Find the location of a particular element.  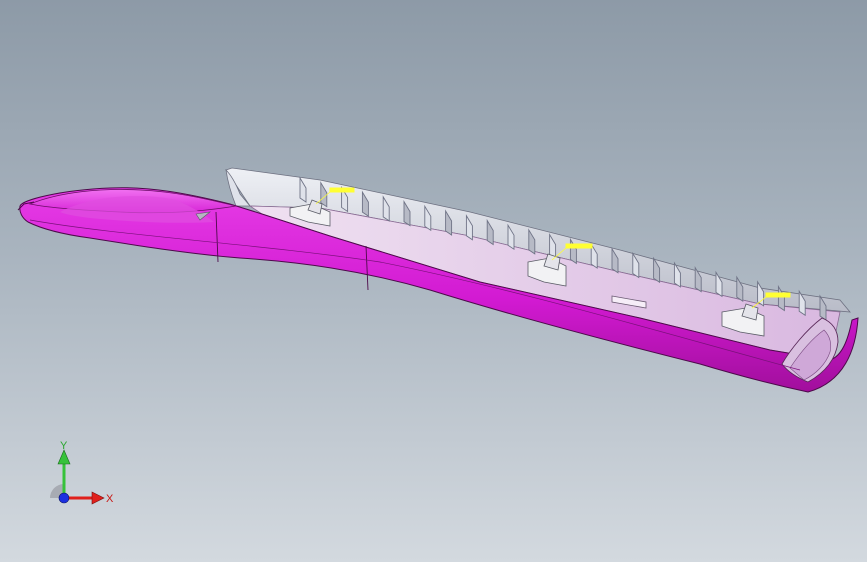

x-axis-label: X is located at coordinates (110, 499).